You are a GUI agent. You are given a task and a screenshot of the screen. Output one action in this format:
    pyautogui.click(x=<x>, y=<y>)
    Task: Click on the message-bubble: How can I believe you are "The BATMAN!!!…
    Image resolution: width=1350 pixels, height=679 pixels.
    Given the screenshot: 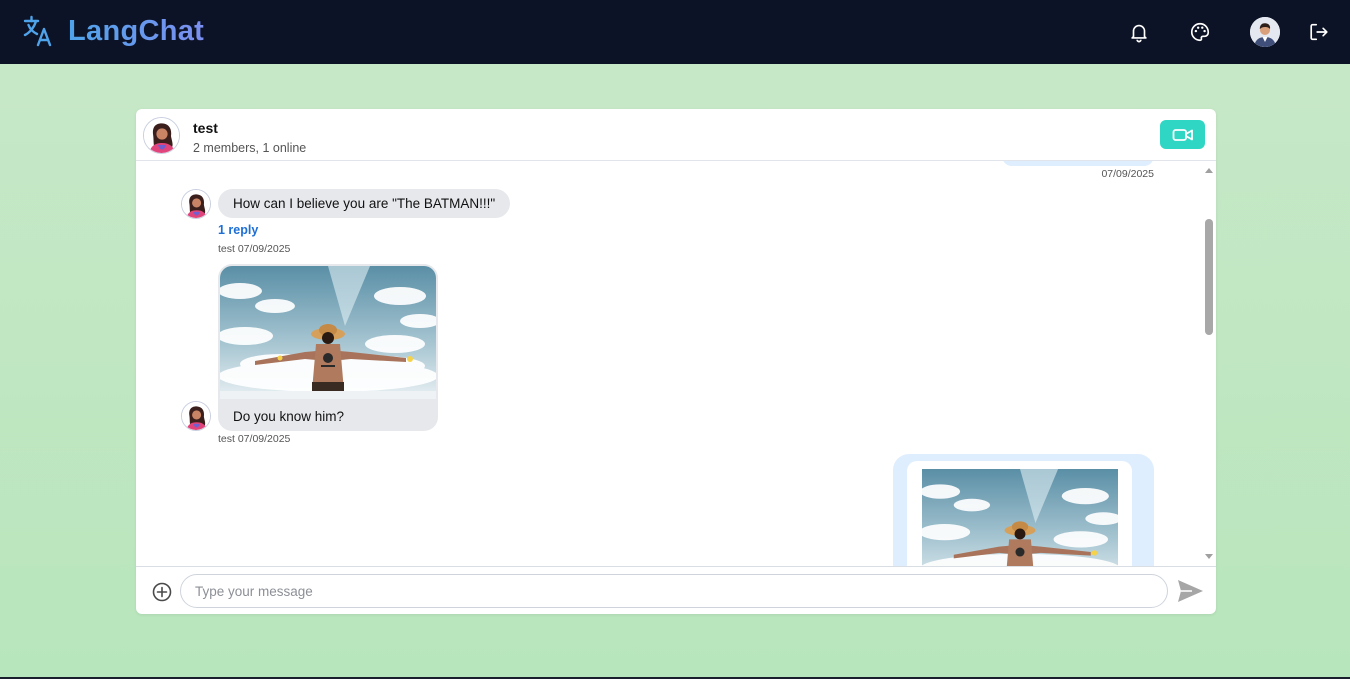 What is the action you would take?
    pyautogui.click(x=364, y=203)
    